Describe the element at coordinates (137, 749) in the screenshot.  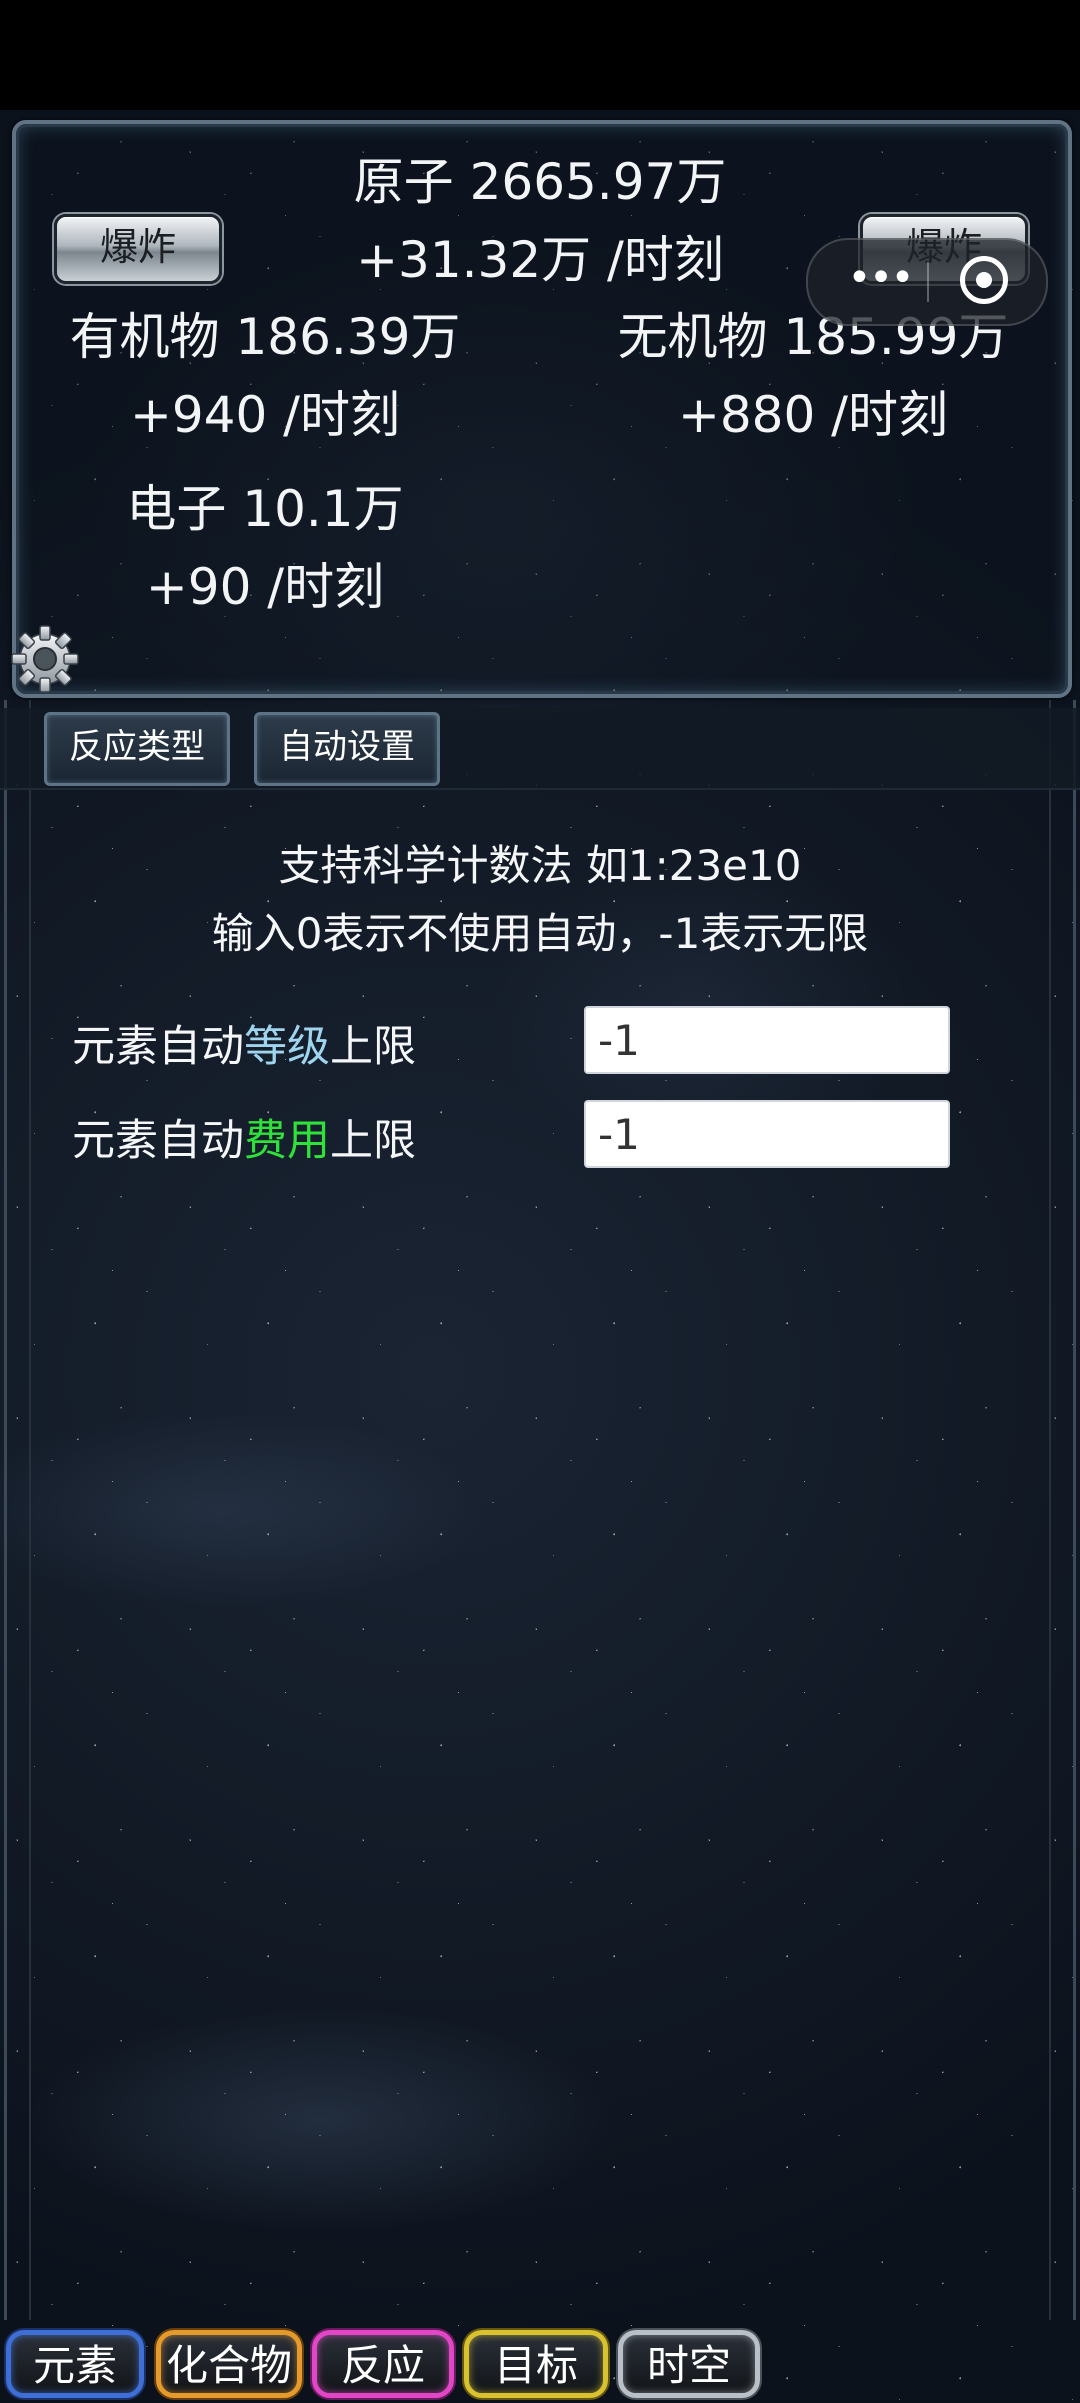
I see `tab-reaction-type: 反应类型` at that location.